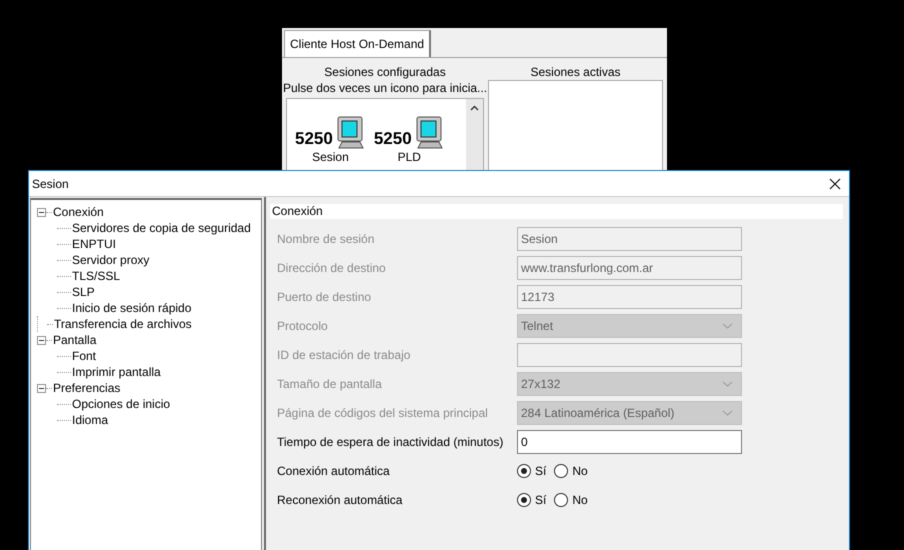 This screenshot has width=904, height=550. I want to click on session-name: Sesion, so click(330, 157).